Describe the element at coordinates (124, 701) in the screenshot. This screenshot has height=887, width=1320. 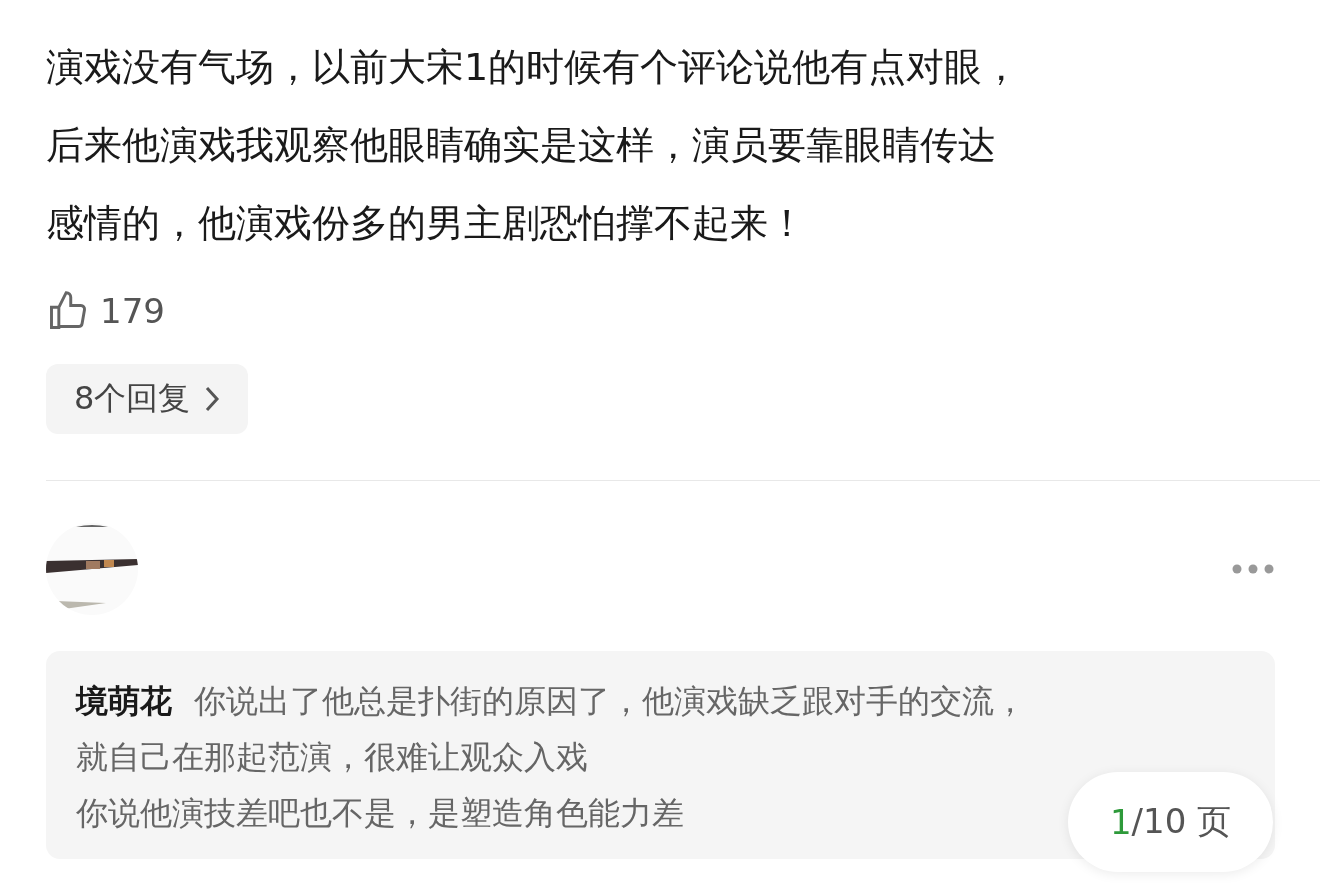
I see `reply-author: 境萌花` at that location.